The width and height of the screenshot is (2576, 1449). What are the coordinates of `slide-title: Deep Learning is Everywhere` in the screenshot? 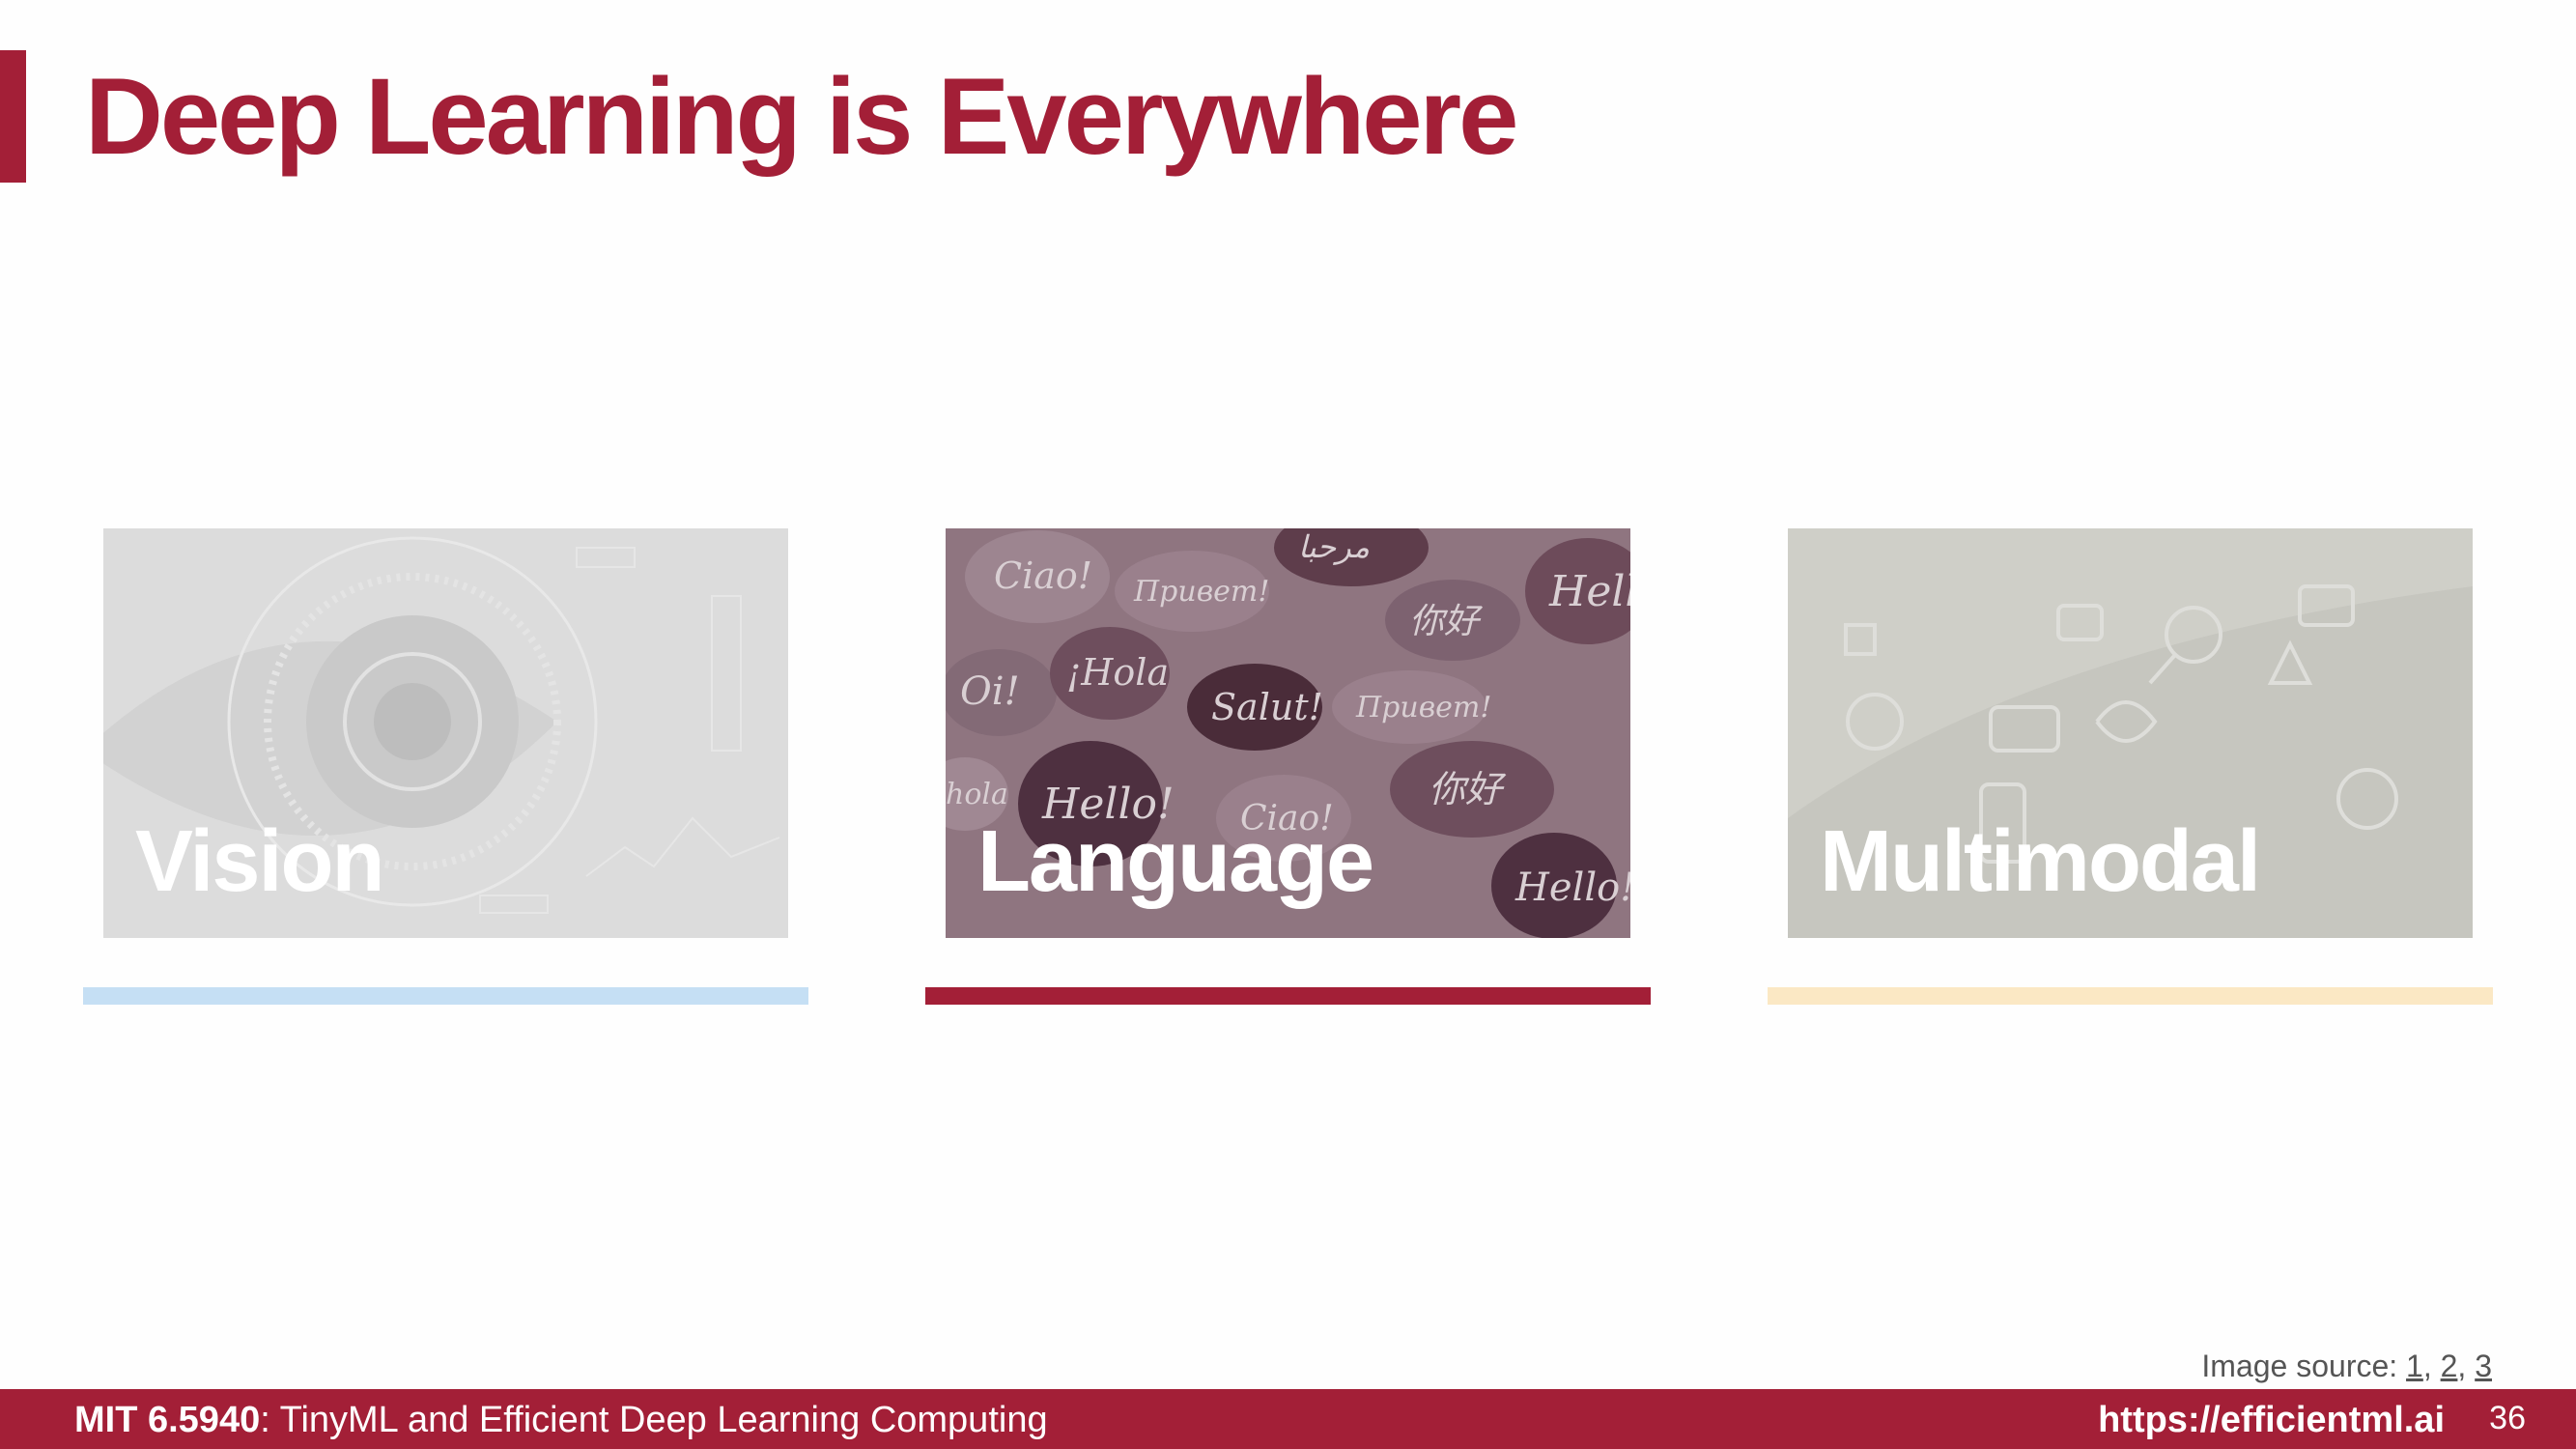 It's located at (801, 116).